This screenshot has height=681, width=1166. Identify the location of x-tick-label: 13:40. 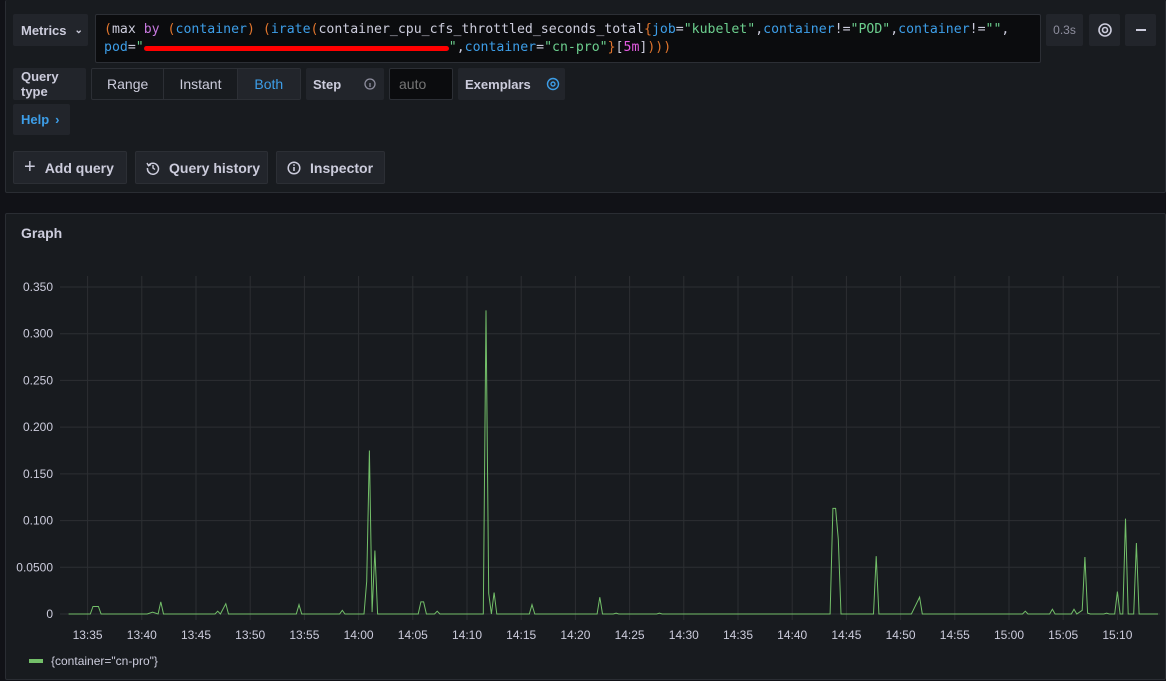
(142, 635).